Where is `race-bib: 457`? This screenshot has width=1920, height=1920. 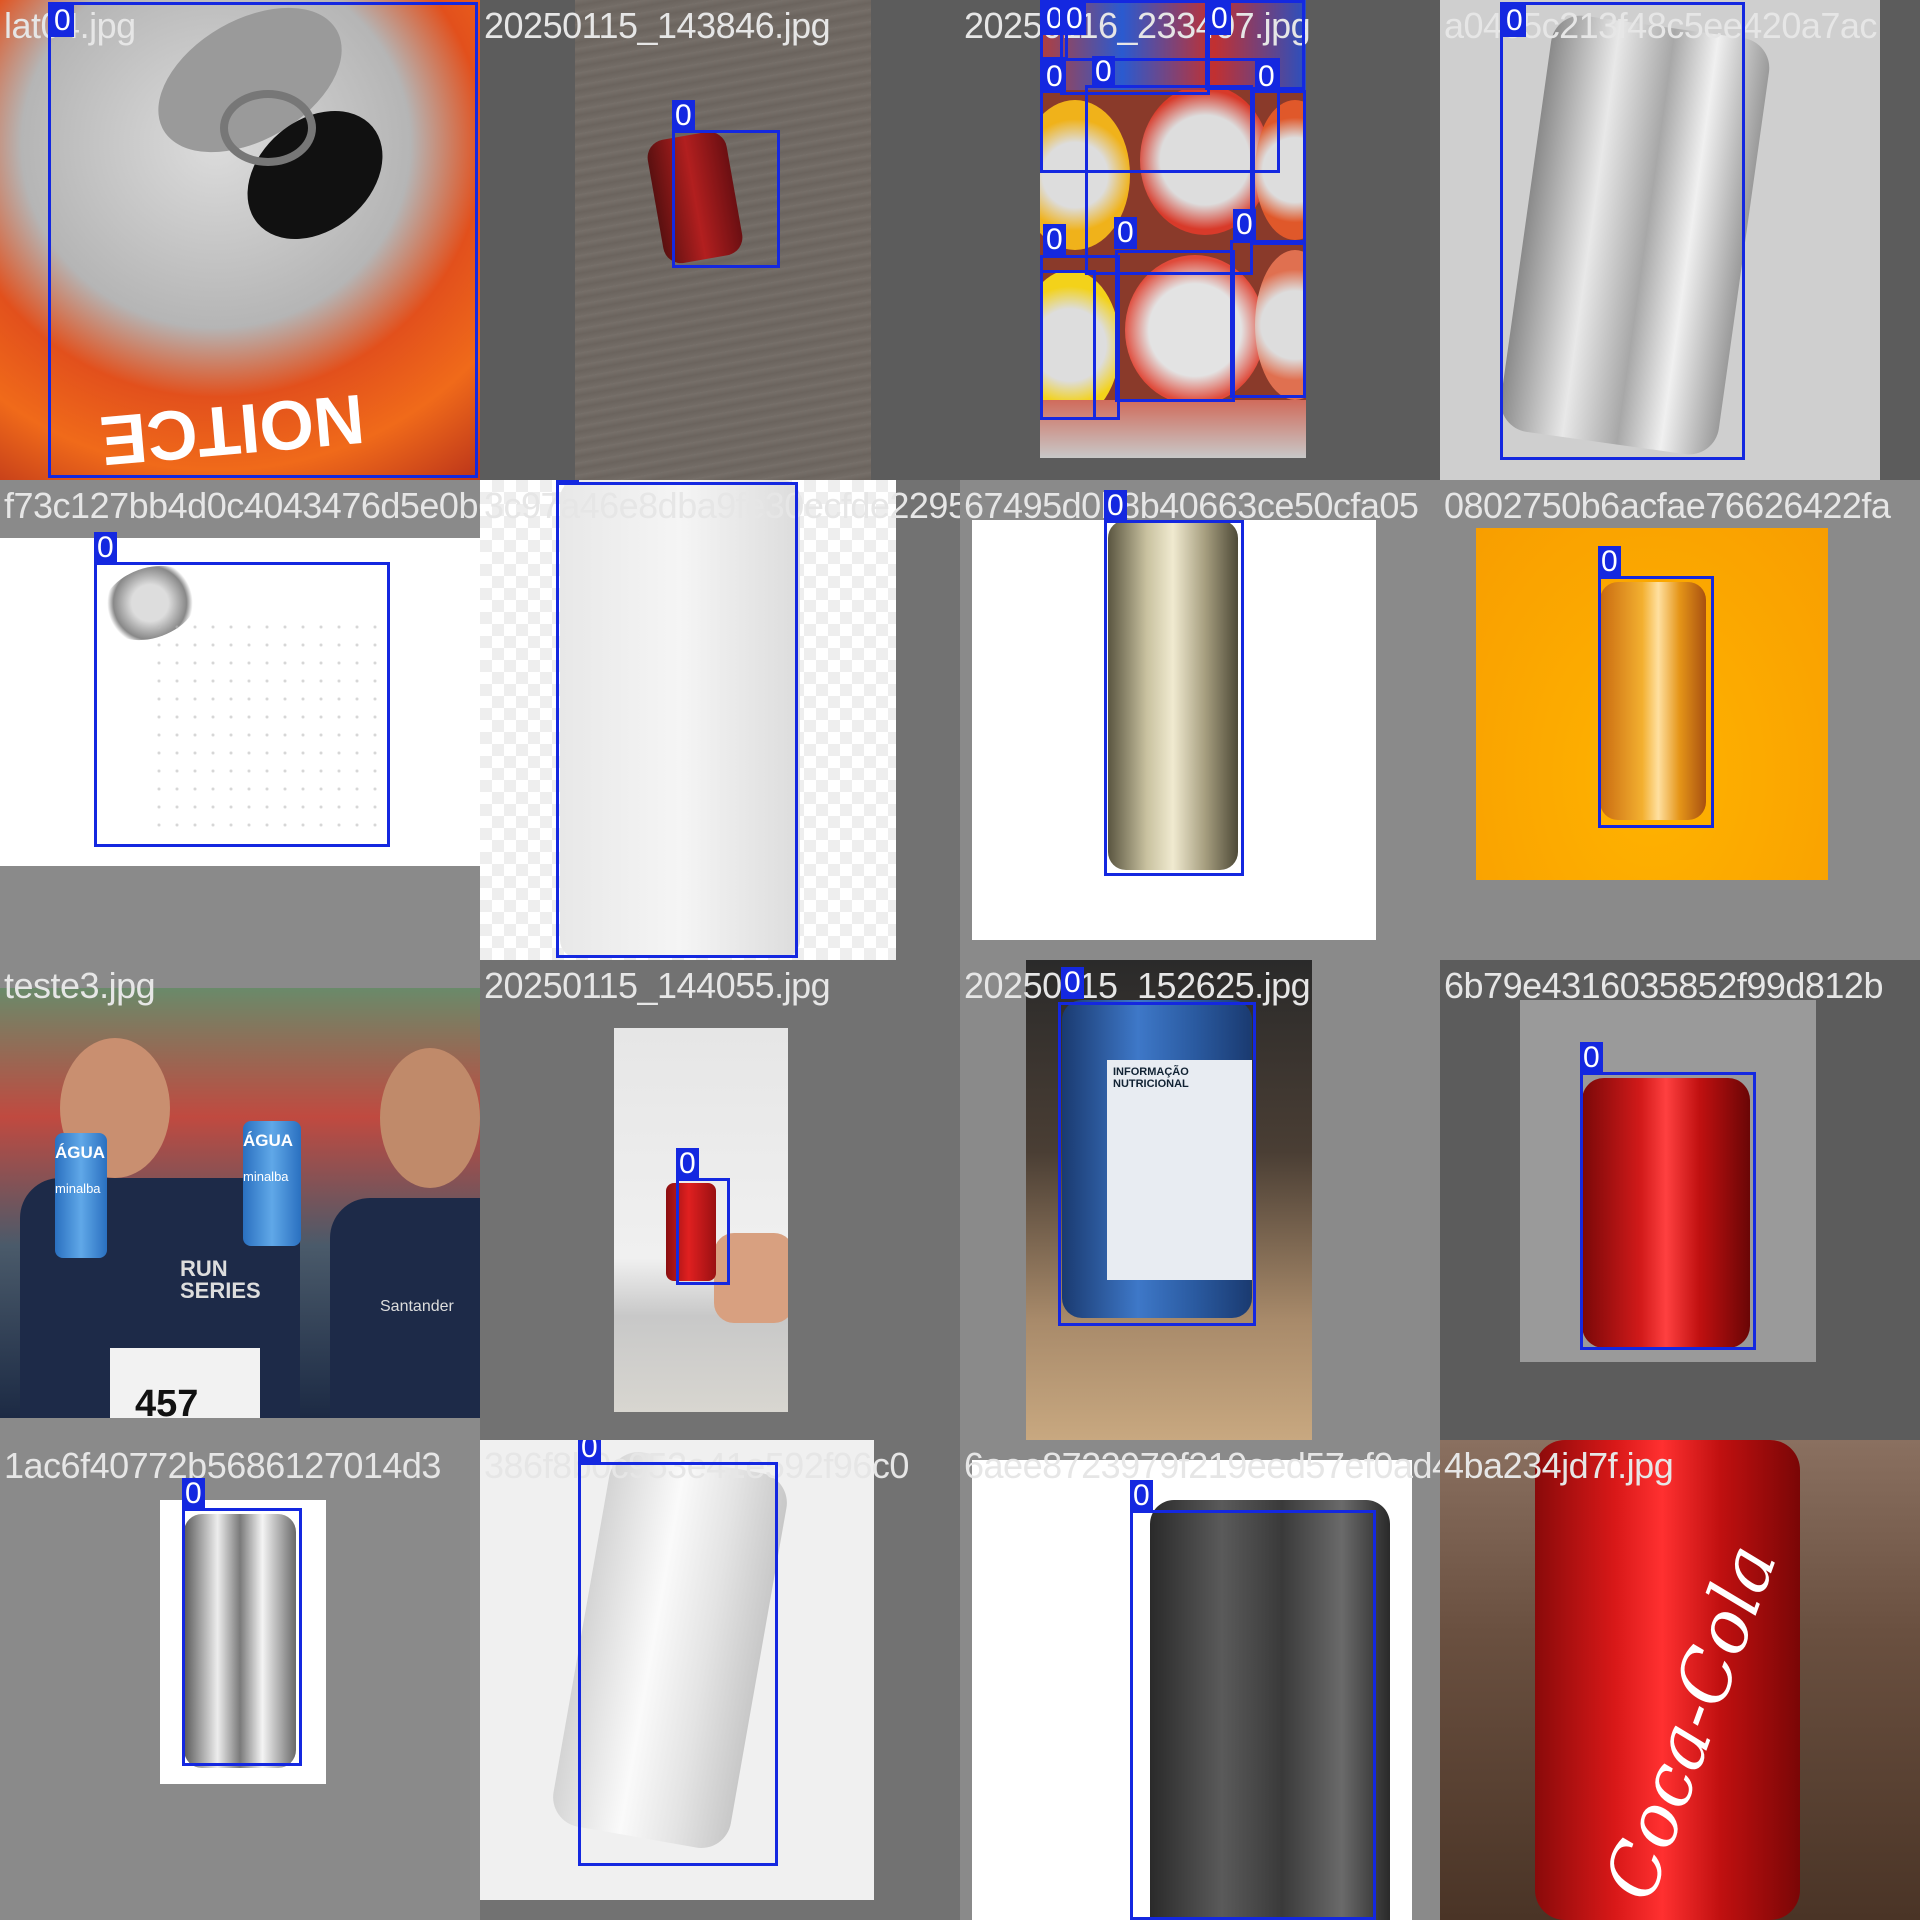 race-bib: 457 is located at coordinates (167, 1400).